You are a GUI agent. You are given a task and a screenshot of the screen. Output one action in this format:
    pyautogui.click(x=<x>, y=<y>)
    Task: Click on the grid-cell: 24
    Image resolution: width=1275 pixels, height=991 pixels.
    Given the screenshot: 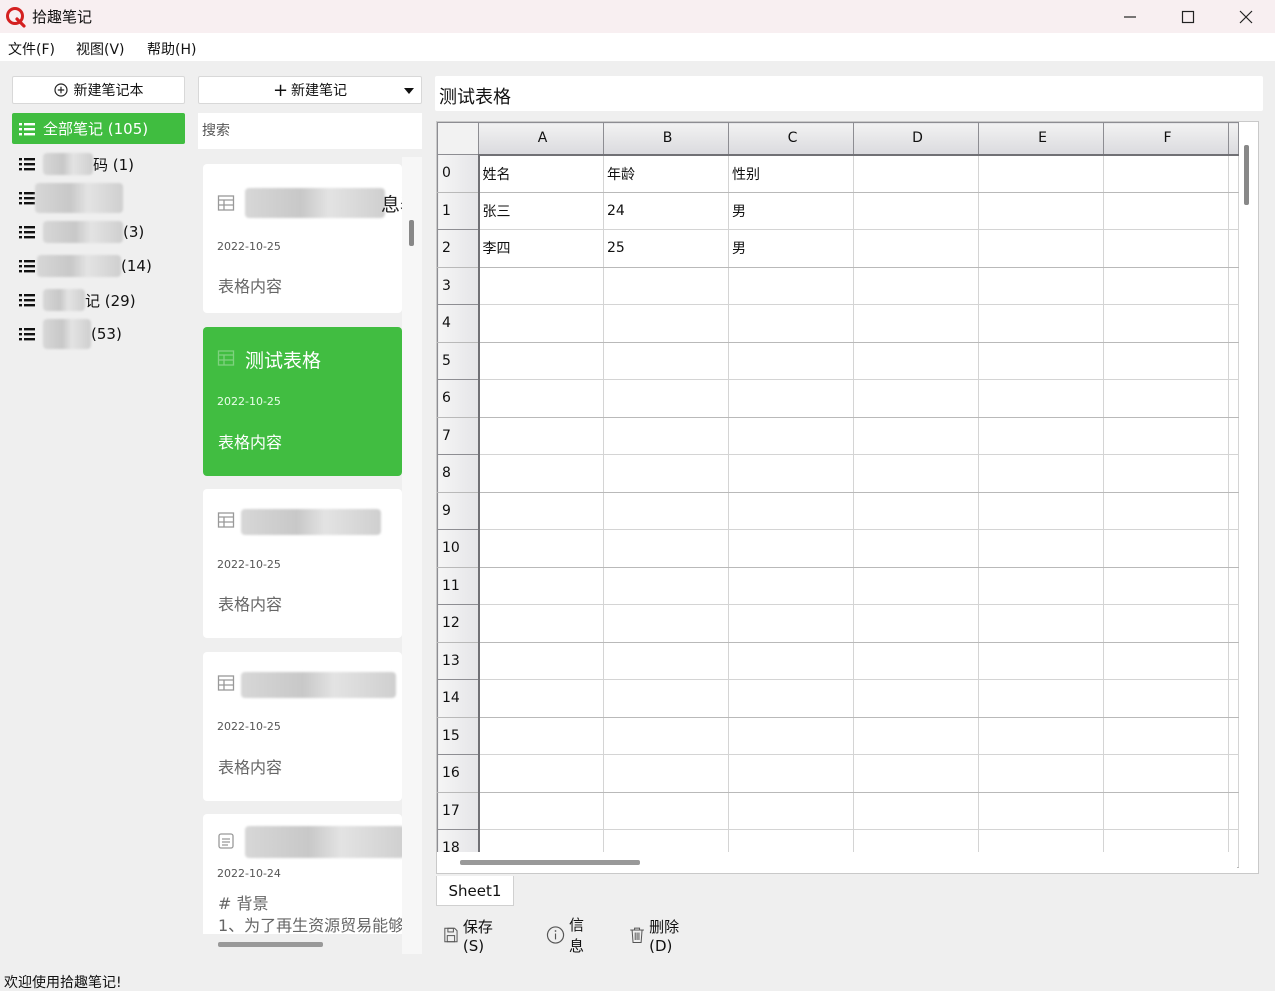 What is the action you would take?
    pyautogui.click(x=666, y=210)
    